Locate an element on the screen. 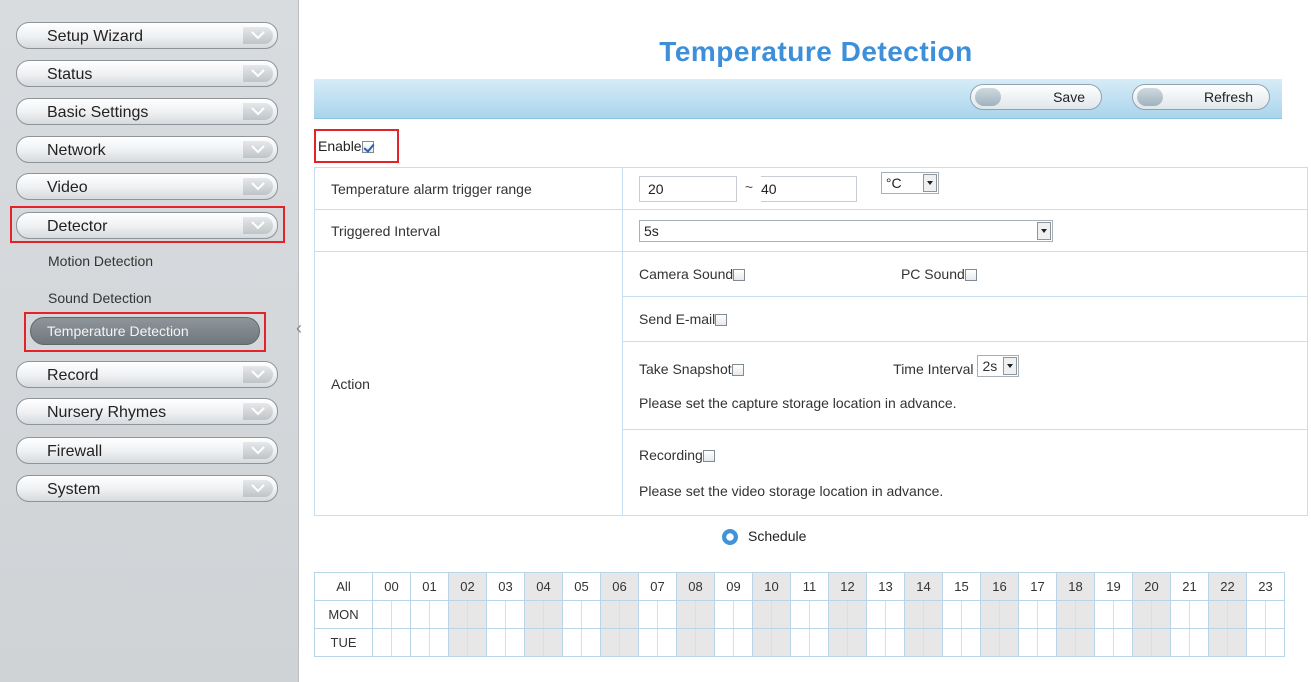 This screenshot has height=682, width=1311. hour-header: 23 is located at coordinates (1265, 586).